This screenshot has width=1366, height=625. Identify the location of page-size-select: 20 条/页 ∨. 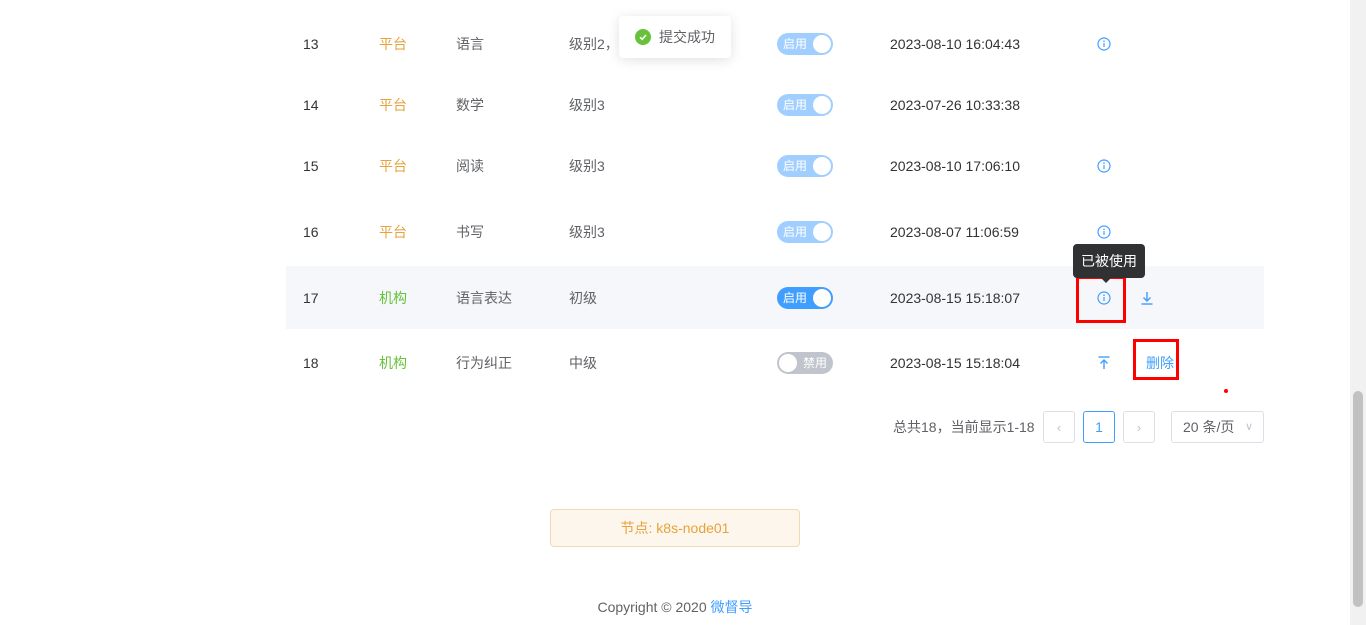
(1217, 427).